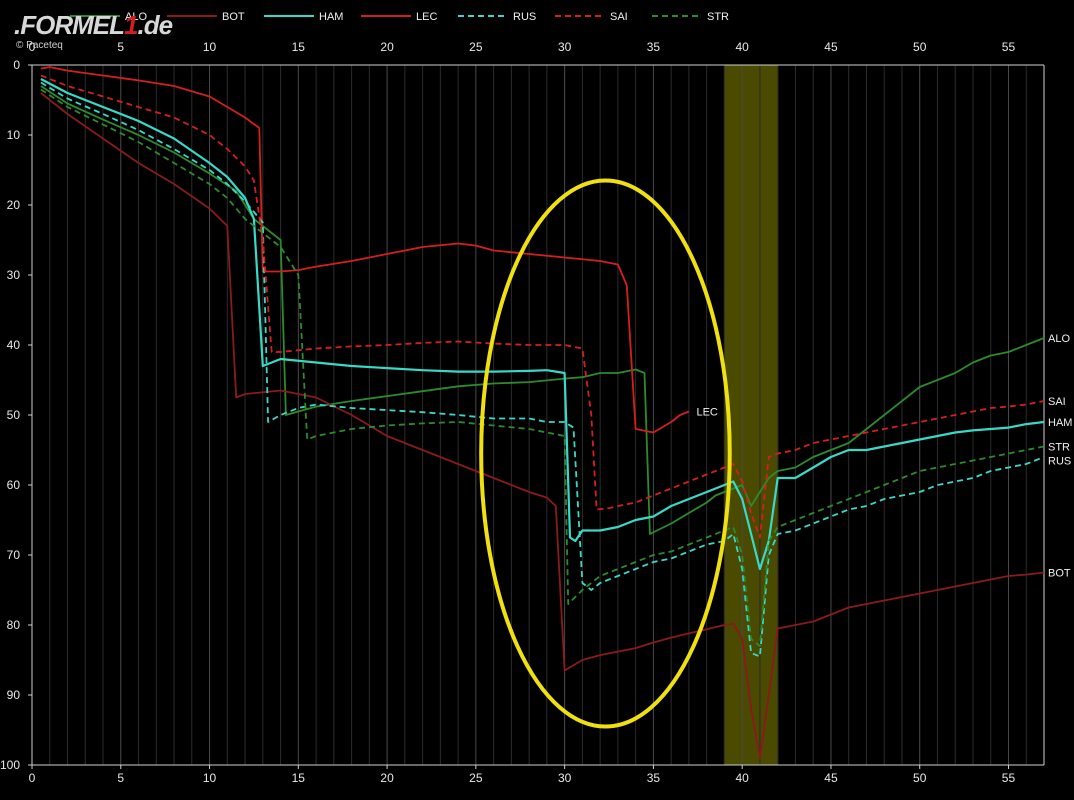  Describe the element at coordinates (39, 45) in the screenshot. I see `logo-credit: © Paceteq` at that location.